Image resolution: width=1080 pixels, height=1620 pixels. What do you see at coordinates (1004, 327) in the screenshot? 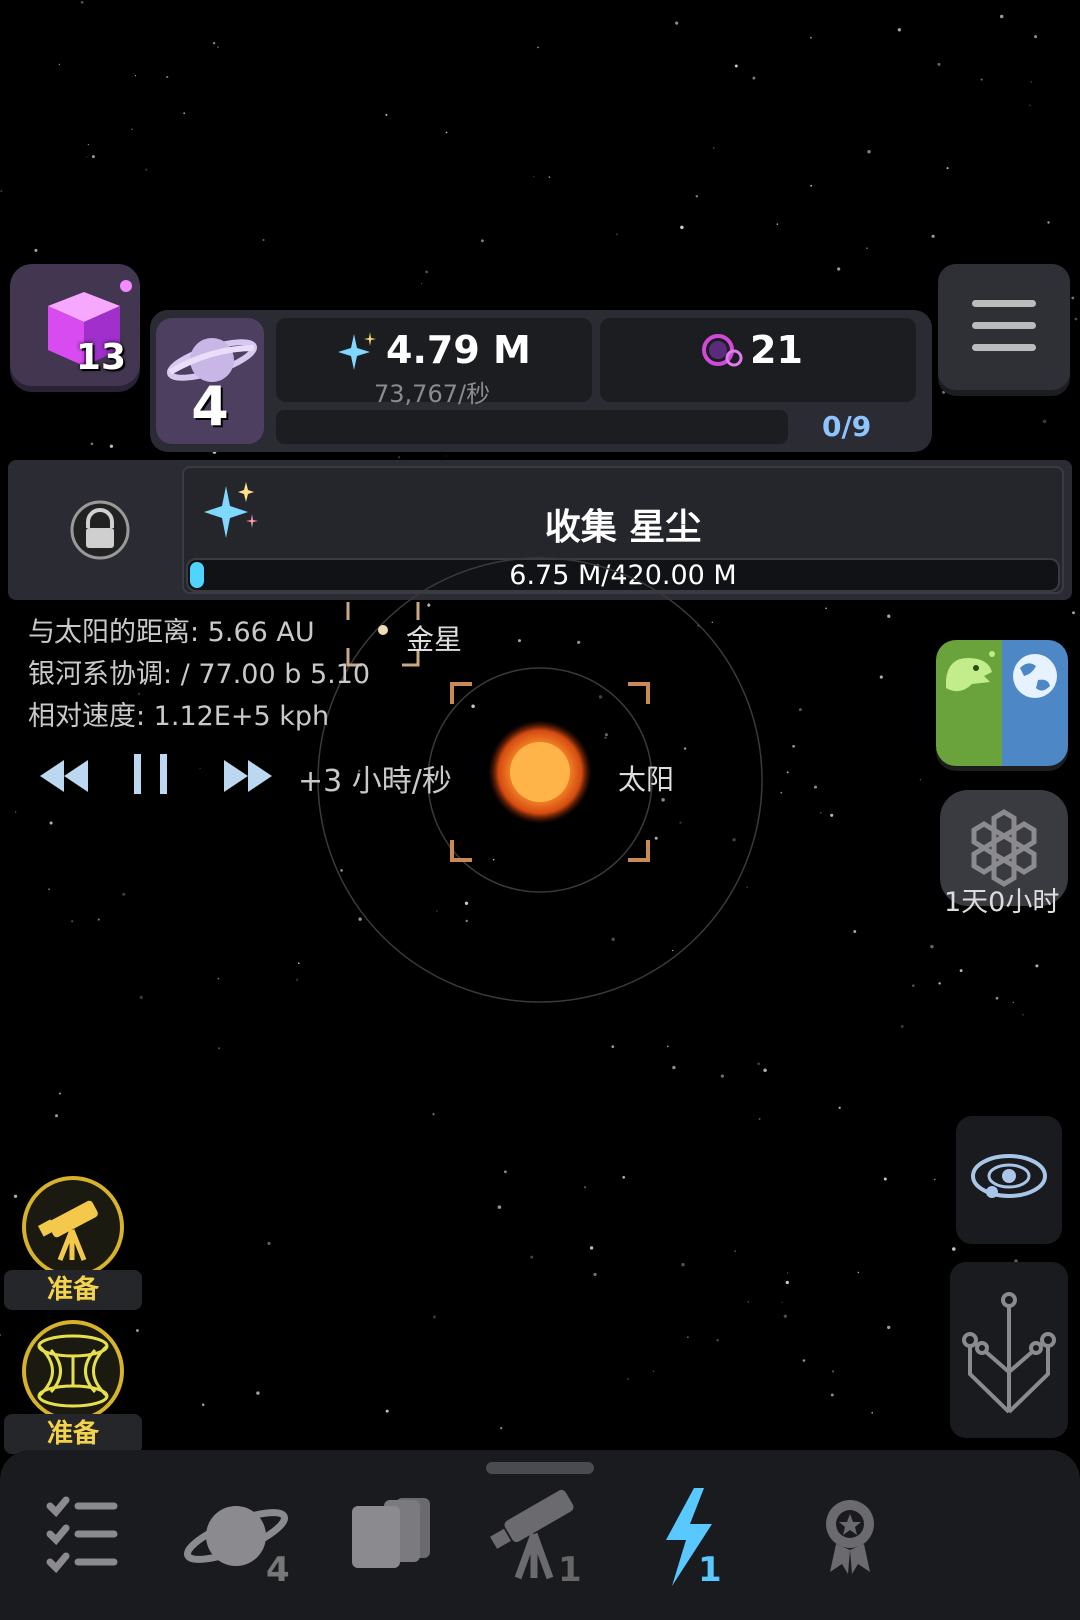
I see `menu-button` at bounding box center [1004, 327].